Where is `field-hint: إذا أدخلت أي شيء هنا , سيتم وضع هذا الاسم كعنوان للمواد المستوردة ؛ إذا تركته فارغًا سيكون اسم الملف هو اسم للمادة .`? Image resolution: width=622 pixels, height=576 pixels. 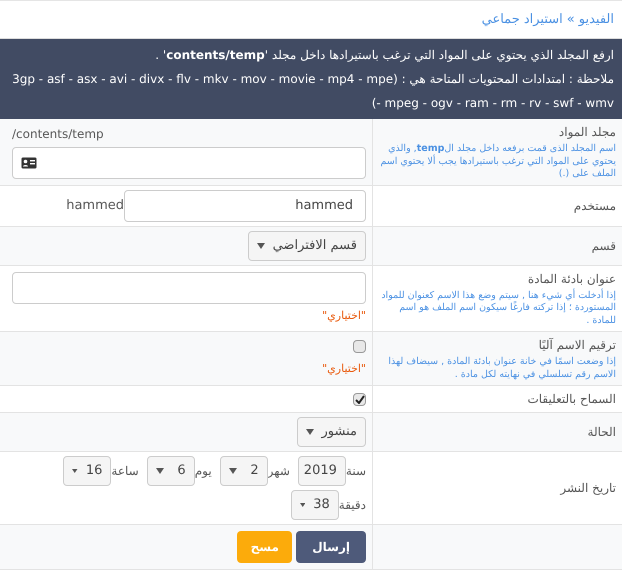 field-hint: إذا أدخلت أي شيء هنا , سيتم وضع هذا الاسم كعنوان للمواد المستوردة ؛ إذا تركته فارغًا سيكون اسم الملف هو اسم للمادة . is located at coordinates (498, 308).